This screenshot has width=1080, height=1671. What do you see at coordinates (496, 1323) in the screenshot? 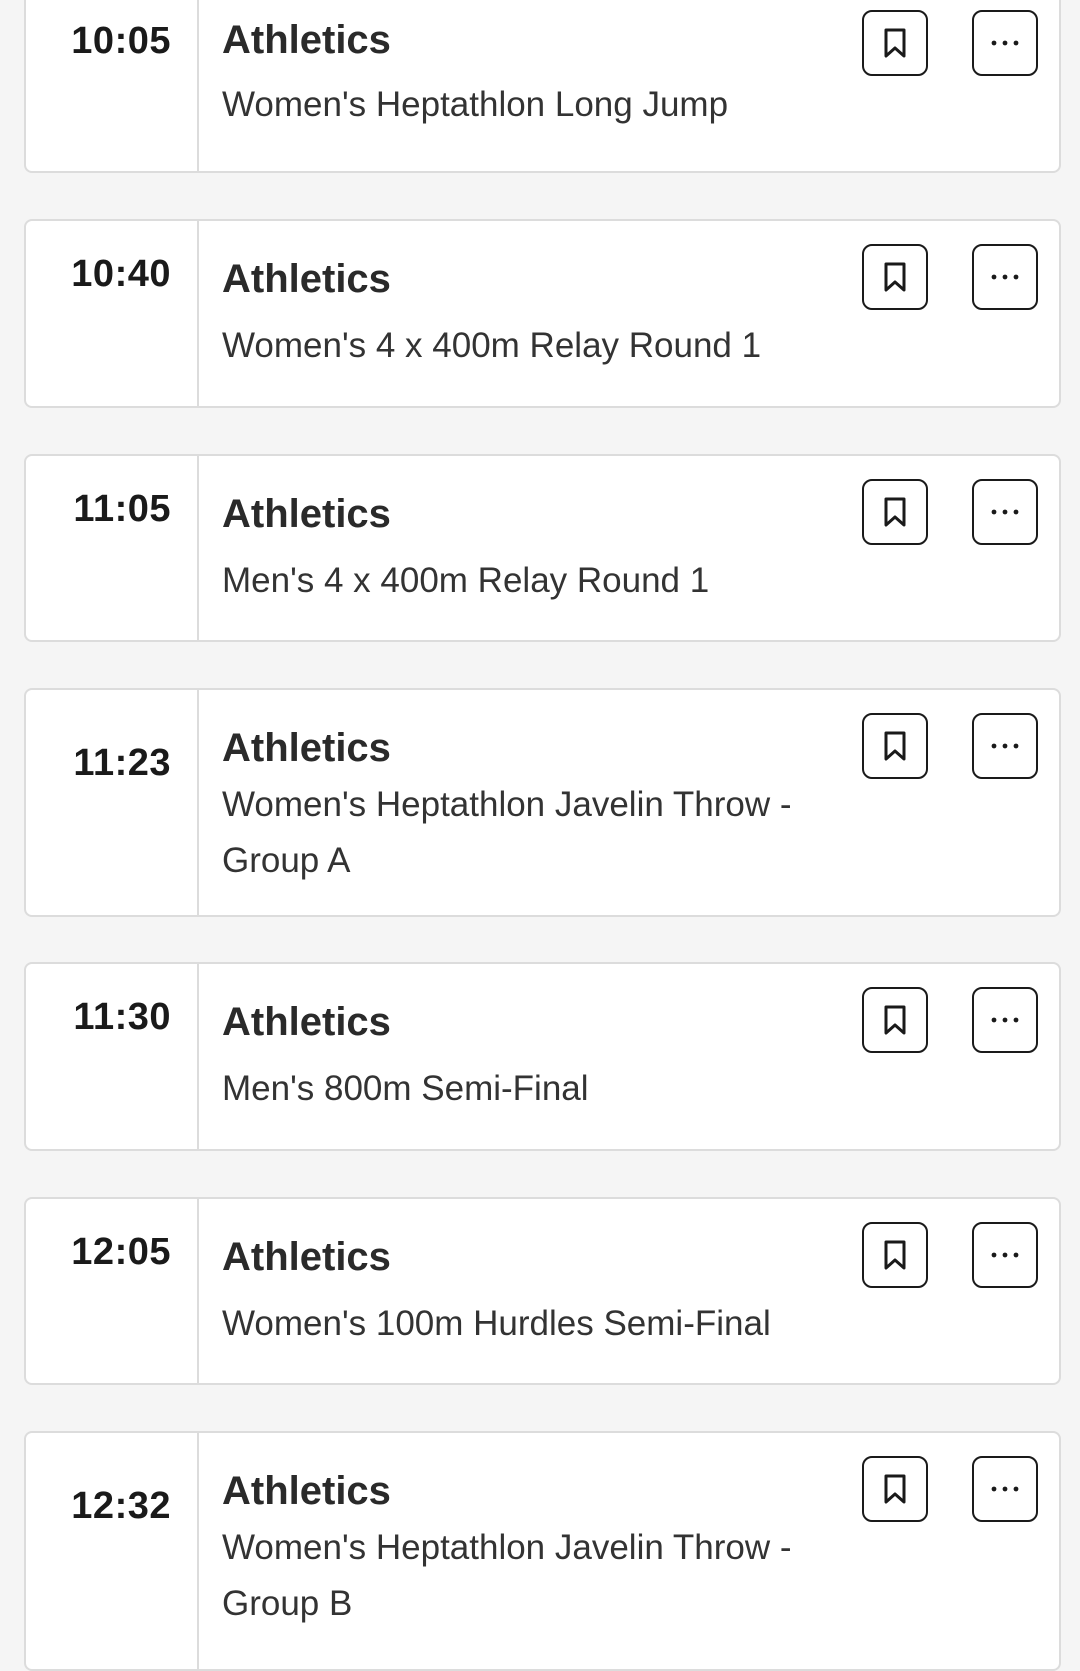
I see `event-name: Women's 100m Hurdles Semi-Final` at bounding box center [496, 1323].